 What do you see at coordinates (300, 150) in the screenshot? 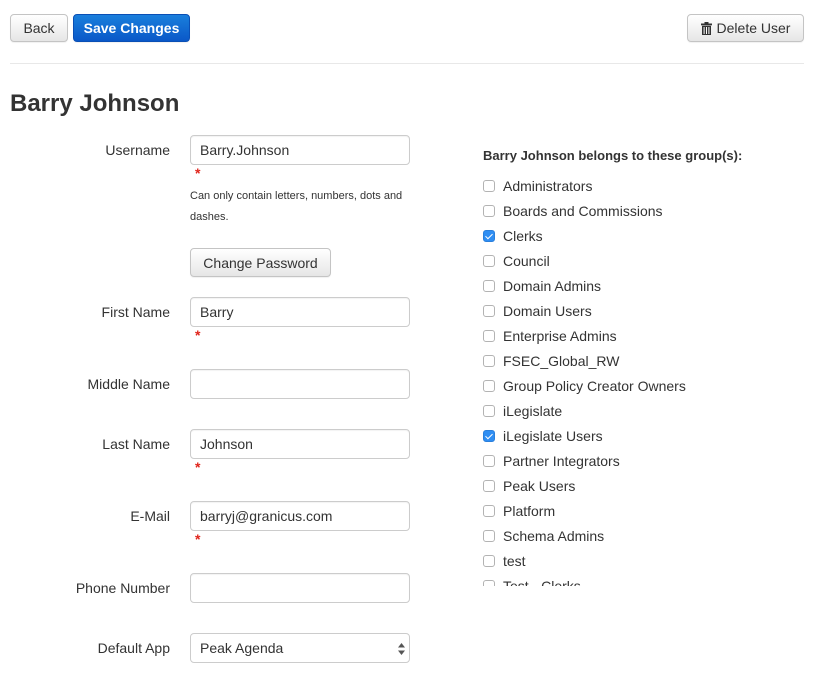
I see `username-input` at bounding box center [300, 150].